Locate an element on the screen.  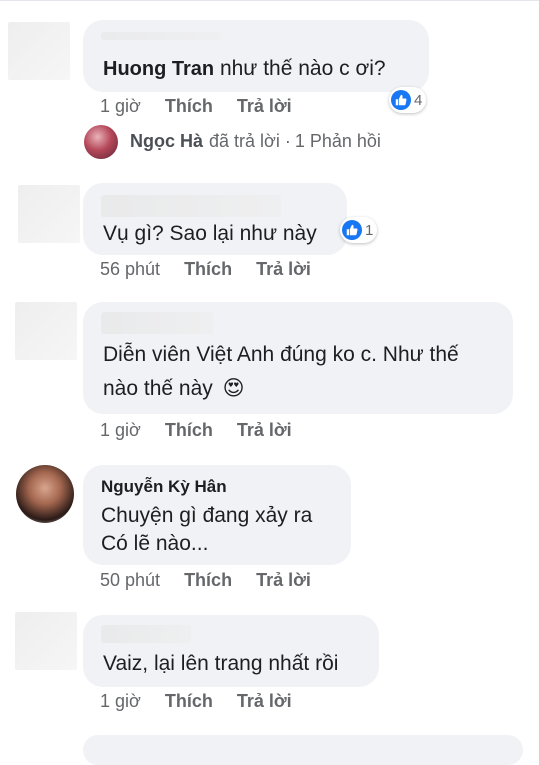
reply-avatar is located at coordinates (101, 142).